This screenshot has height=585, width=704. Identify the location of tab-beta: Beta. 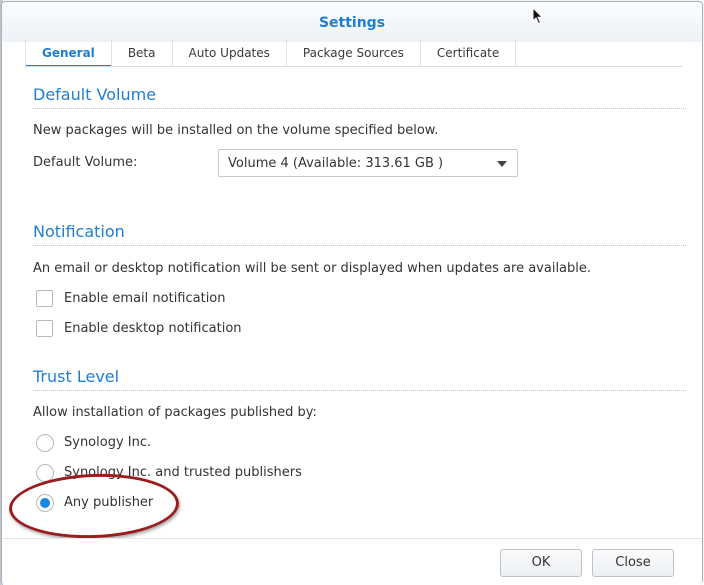
(142, 53).